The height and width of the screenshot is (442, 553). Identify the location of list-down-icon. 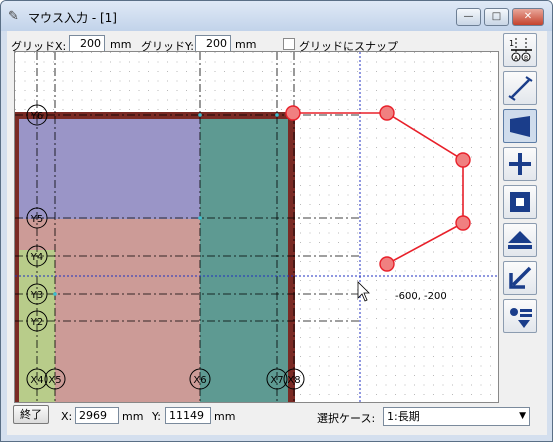
(521, 318).